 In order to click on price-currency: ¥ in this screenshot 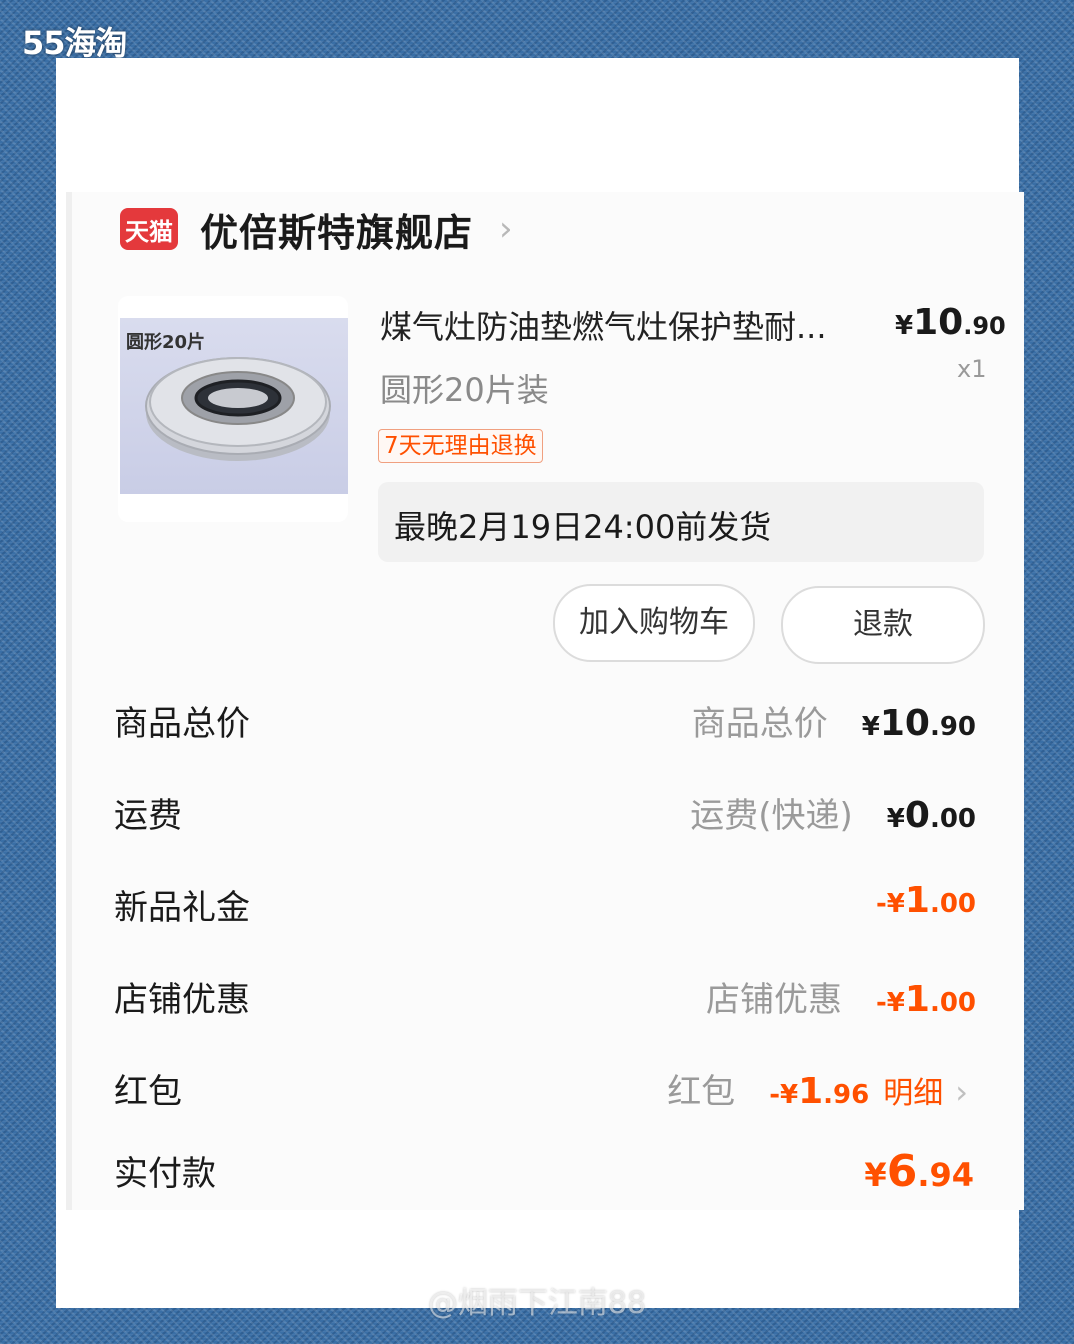, I will do `click(904, 326)`.